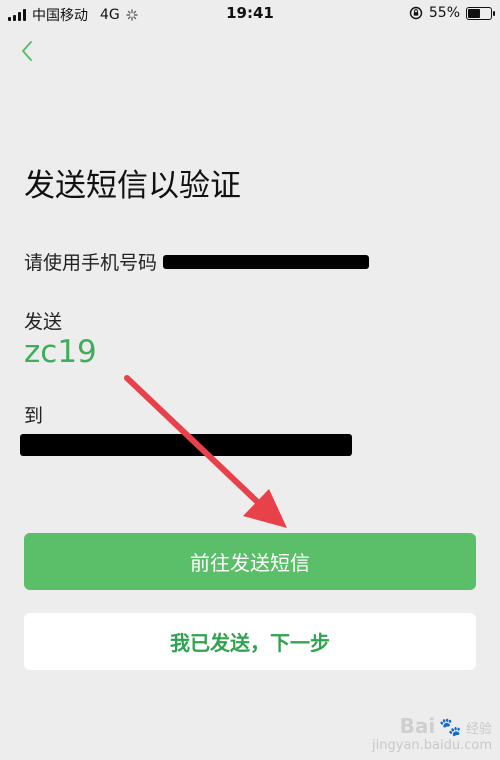  I want to click on watermark-sub: jingyan.baidu.com, so click(432, 746).